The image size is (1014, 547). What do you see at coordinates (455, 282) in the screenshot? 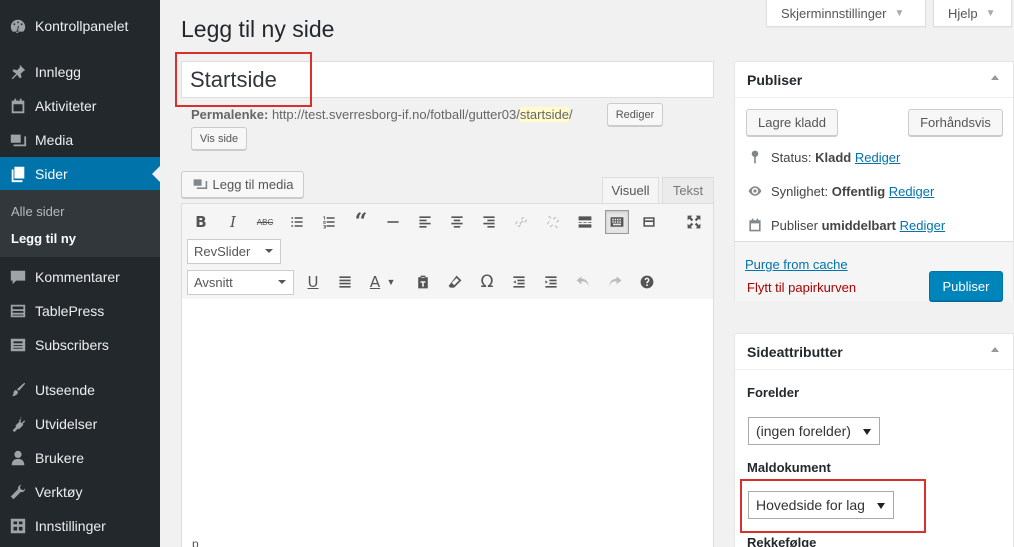
I see `clear-formatting-icon` at bounding box center [455, 282].